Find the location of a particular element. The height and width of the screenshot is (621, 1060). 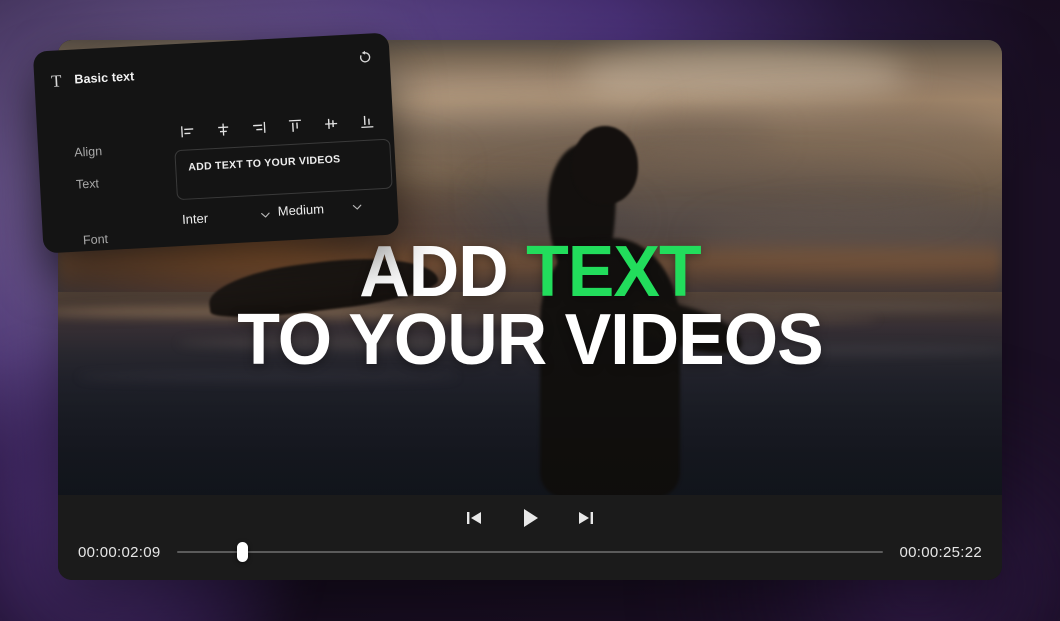

playhead-handle is located at coordinates (242, 552).